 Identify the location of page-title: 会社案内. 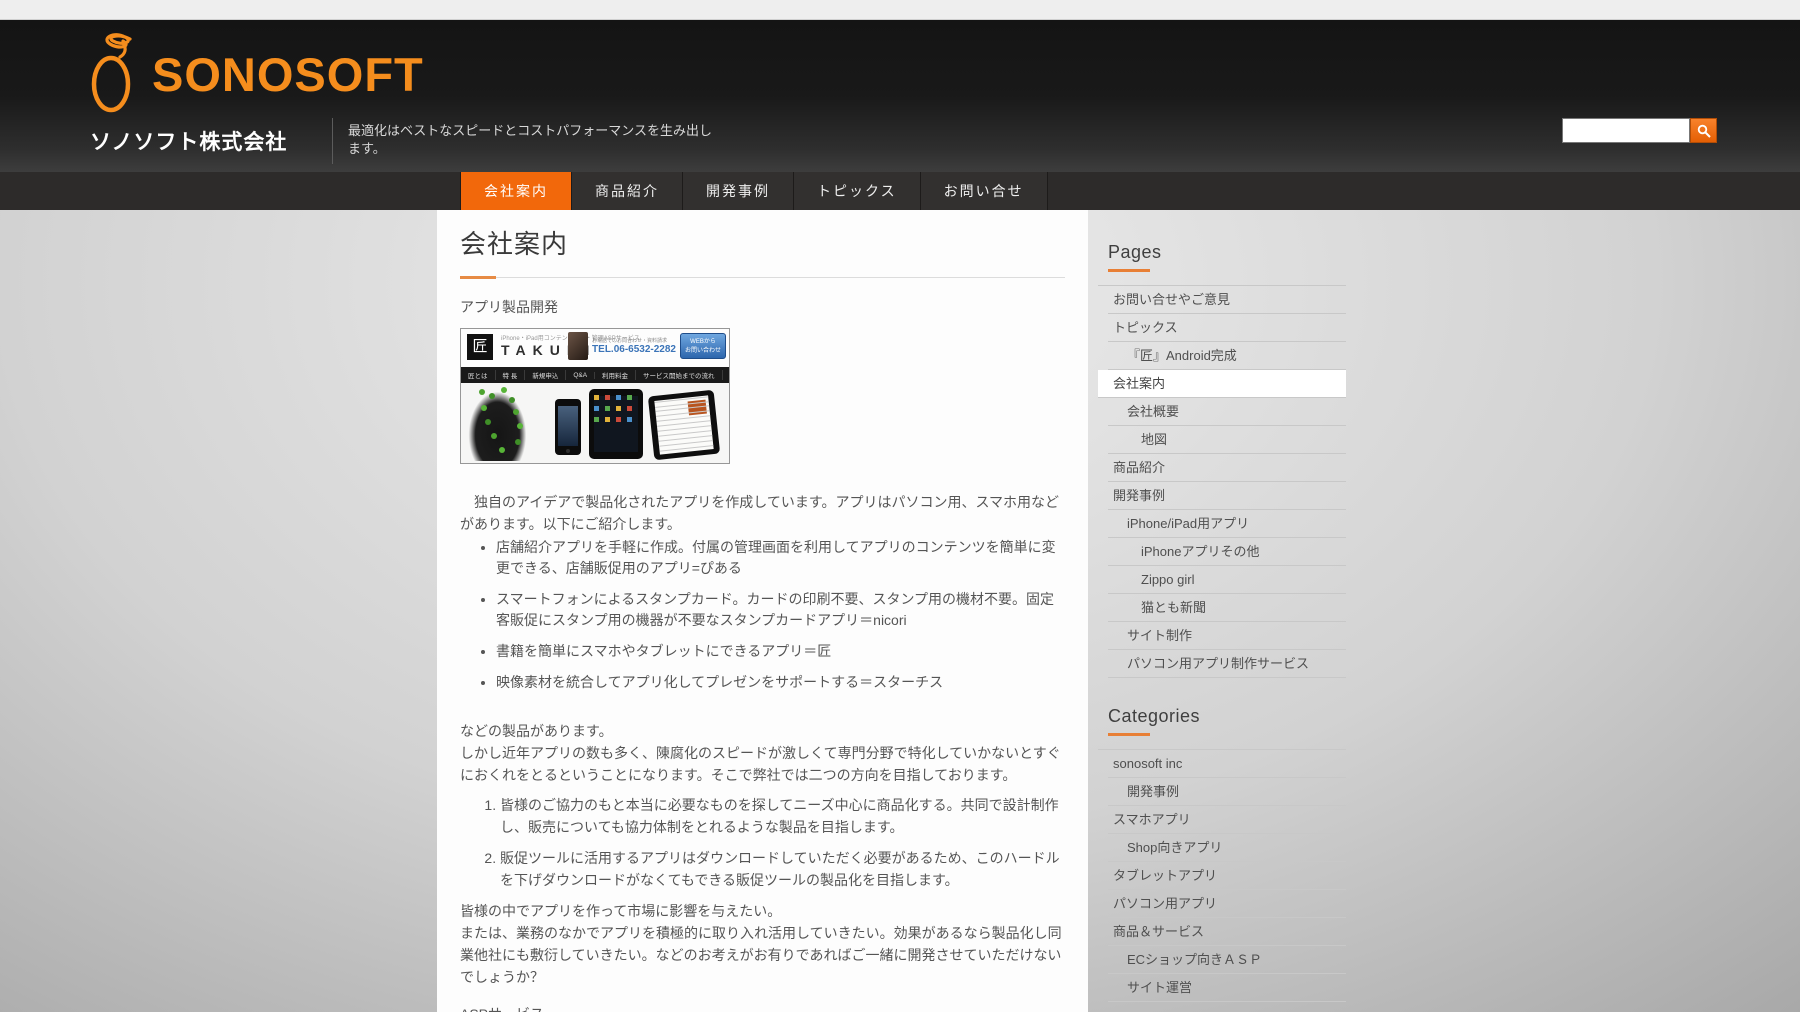
(514, 244).